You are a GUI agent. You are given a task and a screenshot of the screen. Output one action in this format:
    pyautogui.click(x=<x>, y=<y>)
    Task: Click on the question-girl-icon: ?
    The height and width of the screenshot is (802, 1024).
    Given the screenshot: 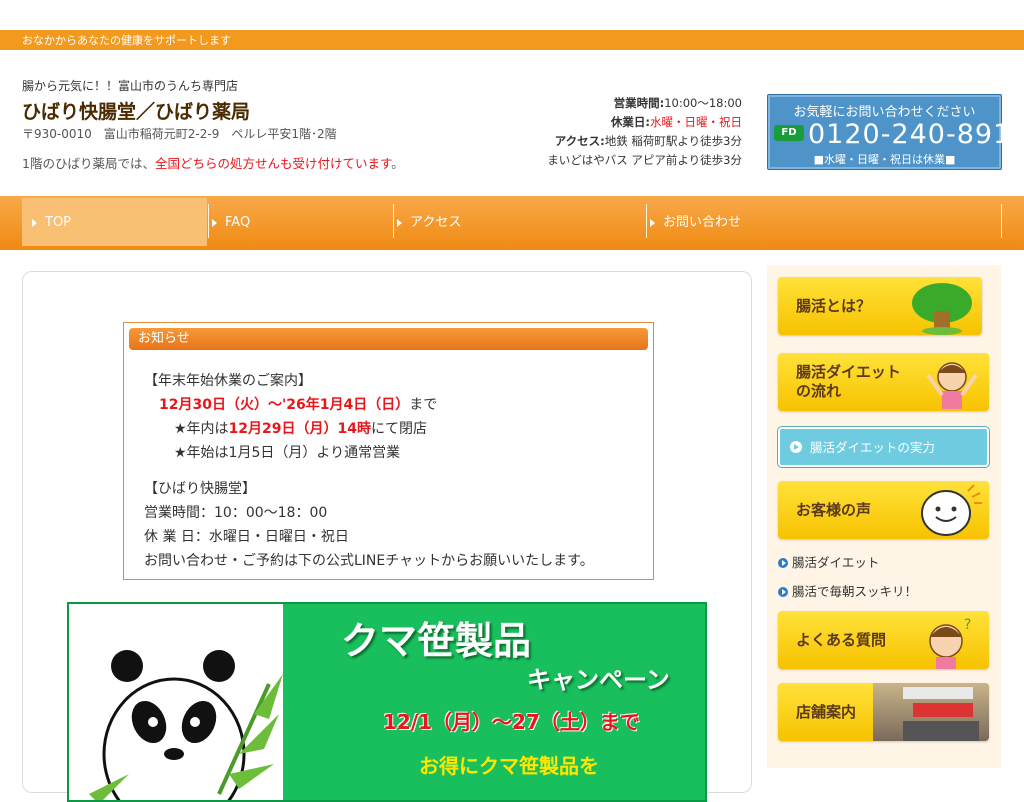 What is the action you would take?
    pyautogui.click(x=950, y=643)
    